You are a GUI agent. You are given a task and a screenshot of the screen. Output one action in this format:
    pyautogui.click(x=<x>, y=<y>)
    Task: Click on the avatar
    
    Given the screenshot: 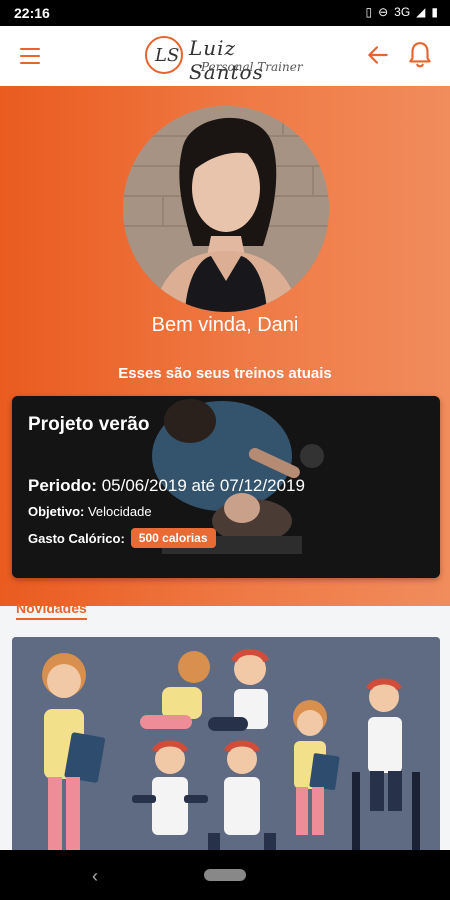 What is the action you would take?
    pyautogui.click(x=226, y=209)
    